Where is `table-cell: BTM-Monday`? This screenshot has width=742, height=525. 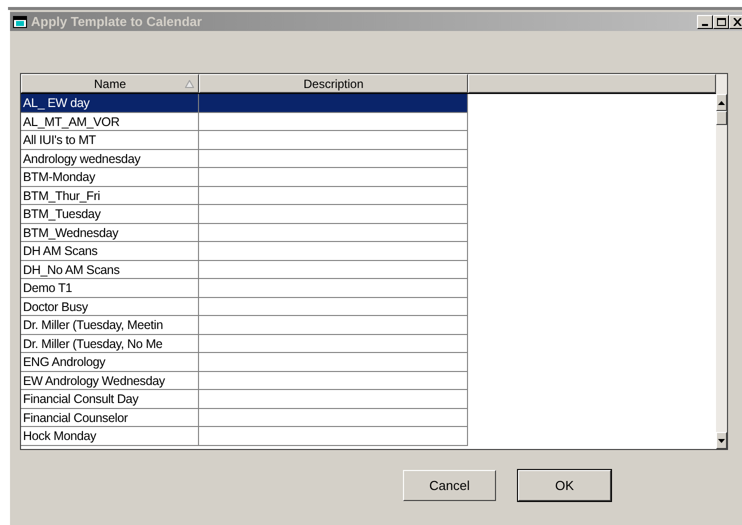 table-cell: BTM-Monday is located at coordinates (110, 177).